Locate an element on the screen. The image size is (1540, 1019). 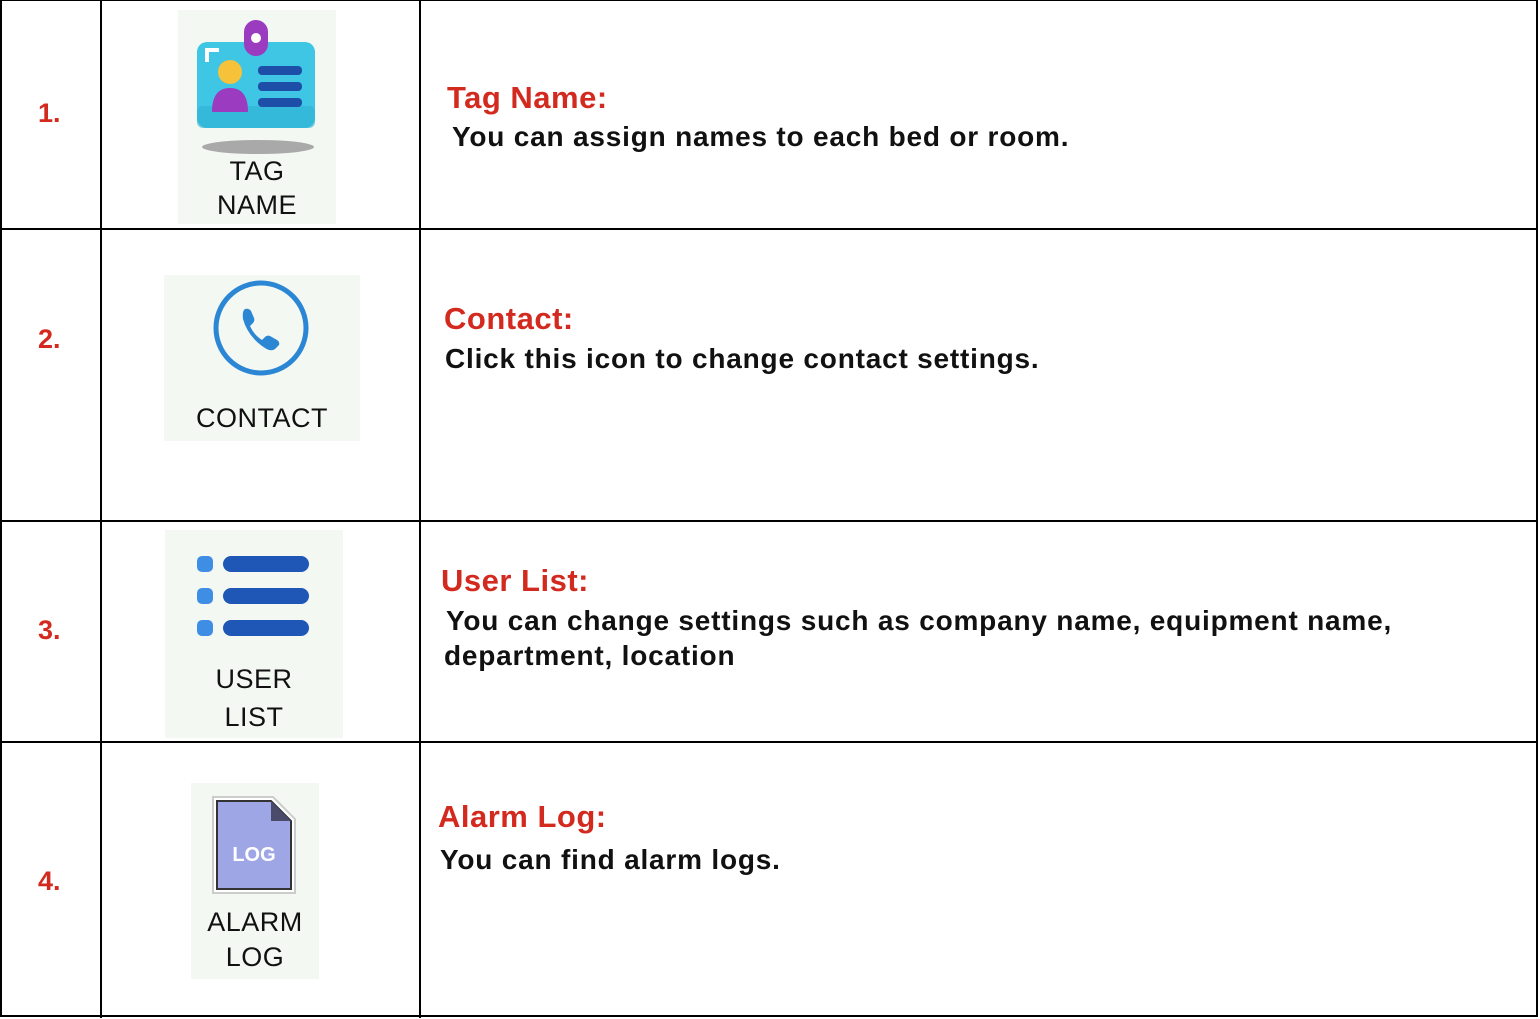
log-icon-text: LOG is located at coordinates (253, 855).